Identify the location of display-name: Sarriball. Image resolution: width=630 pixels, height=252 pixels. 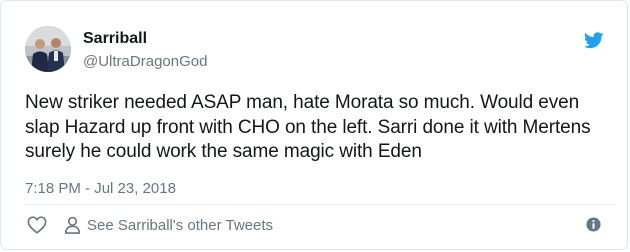
(115, 39).